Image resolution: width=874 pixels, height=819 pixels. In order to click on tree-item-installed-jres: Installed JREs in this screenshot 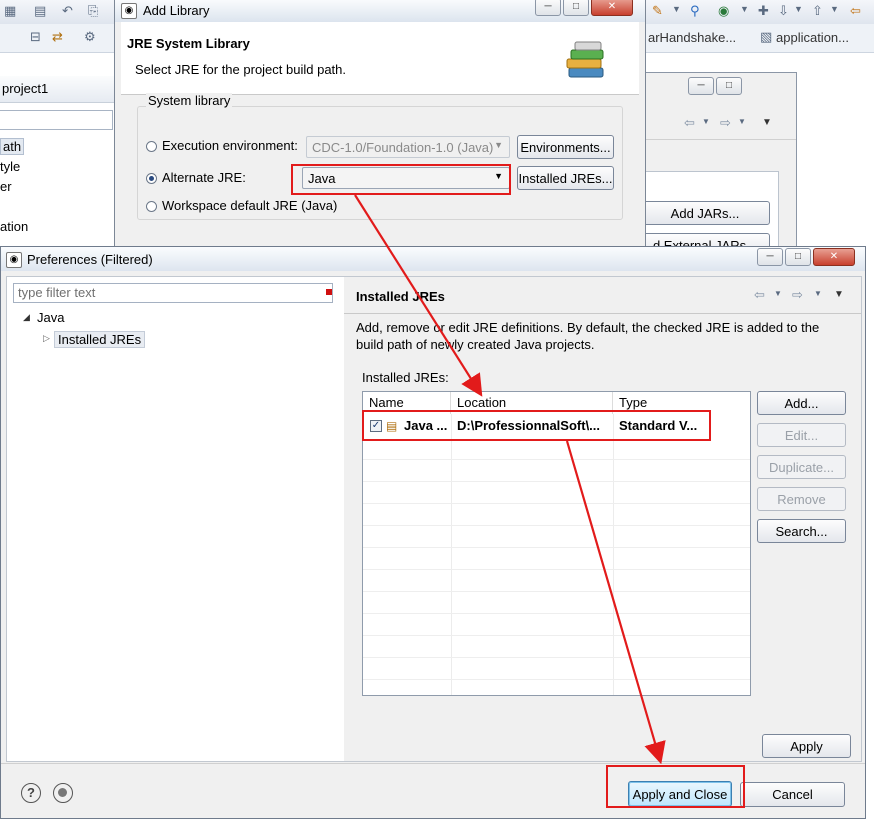, I will do `click(100, 339)`.